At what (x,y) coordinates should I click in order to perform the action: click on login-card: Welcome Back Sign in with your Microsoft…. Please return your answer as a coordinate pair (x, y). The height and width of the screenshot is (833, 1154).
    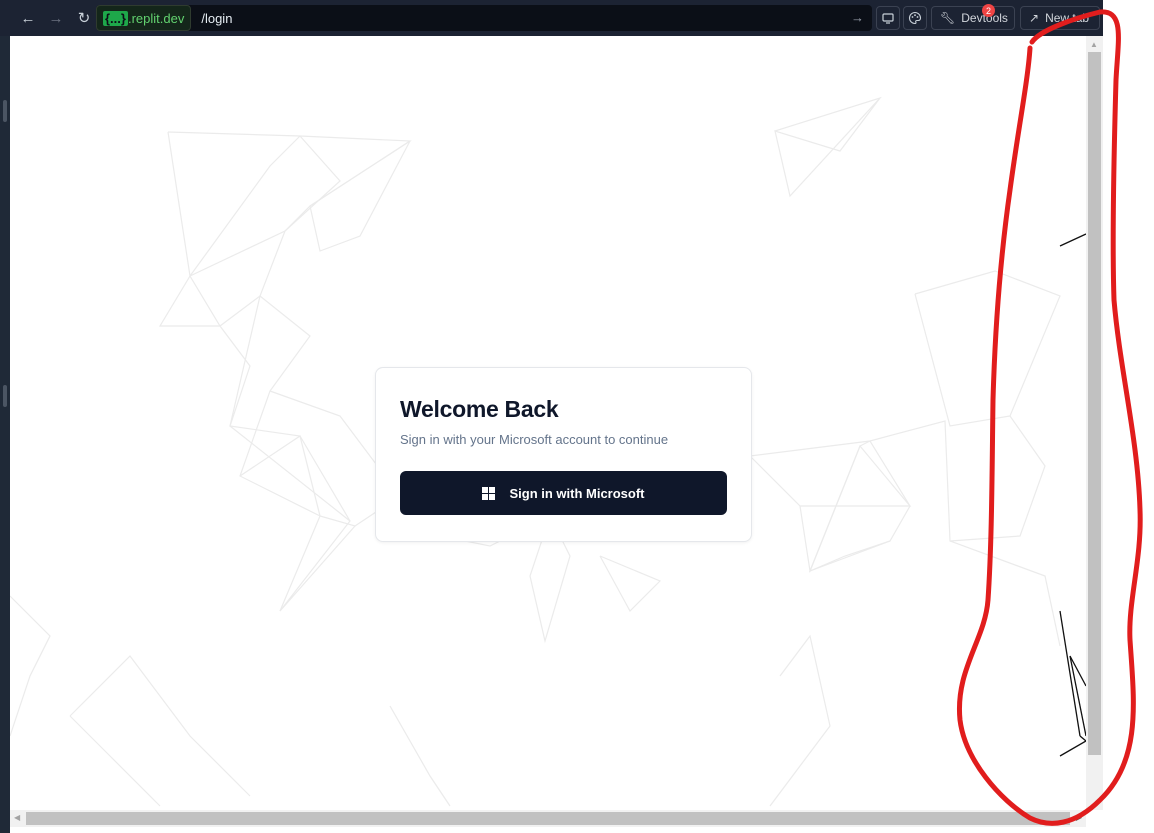
    Looking at the image, I should click on (563, 454).